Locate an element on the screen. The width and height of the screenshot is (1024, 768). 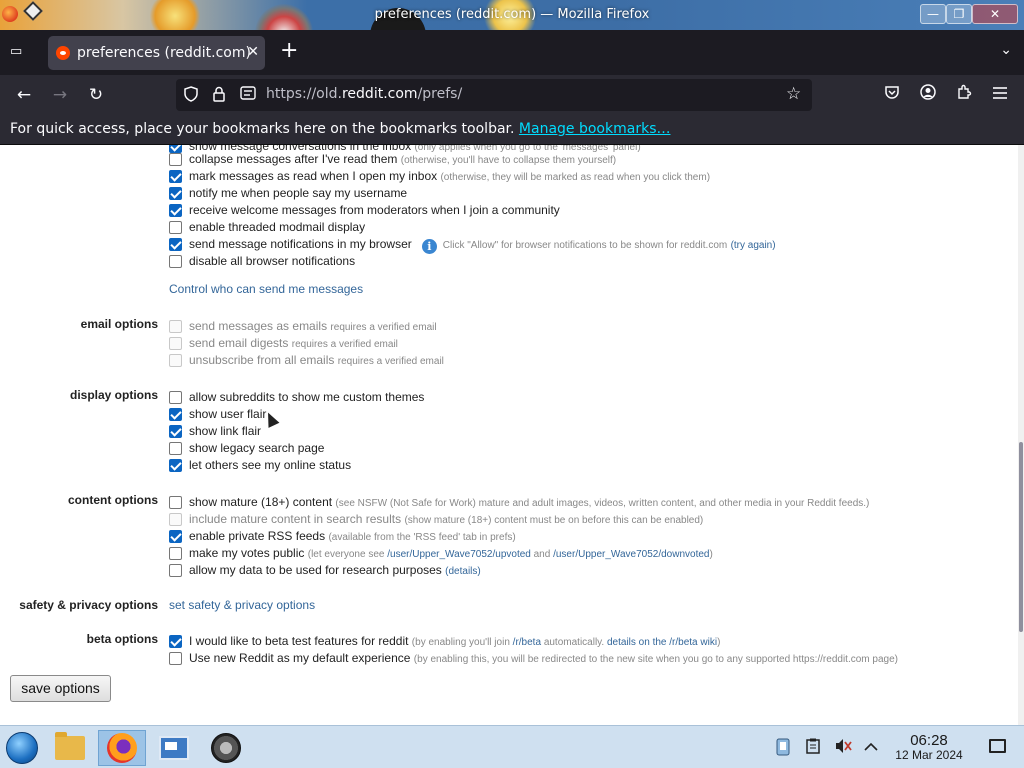
pocket-icon is located at coordinates (892, 95).